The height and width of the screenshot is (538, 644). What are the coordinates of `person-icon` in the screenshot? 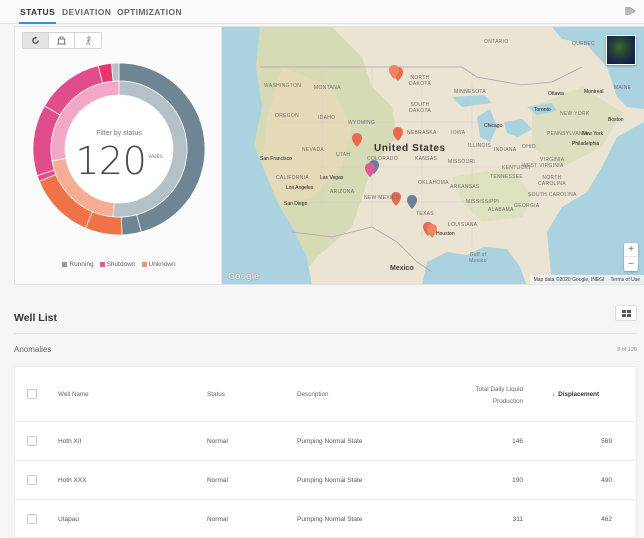 It's located at (88, 40).